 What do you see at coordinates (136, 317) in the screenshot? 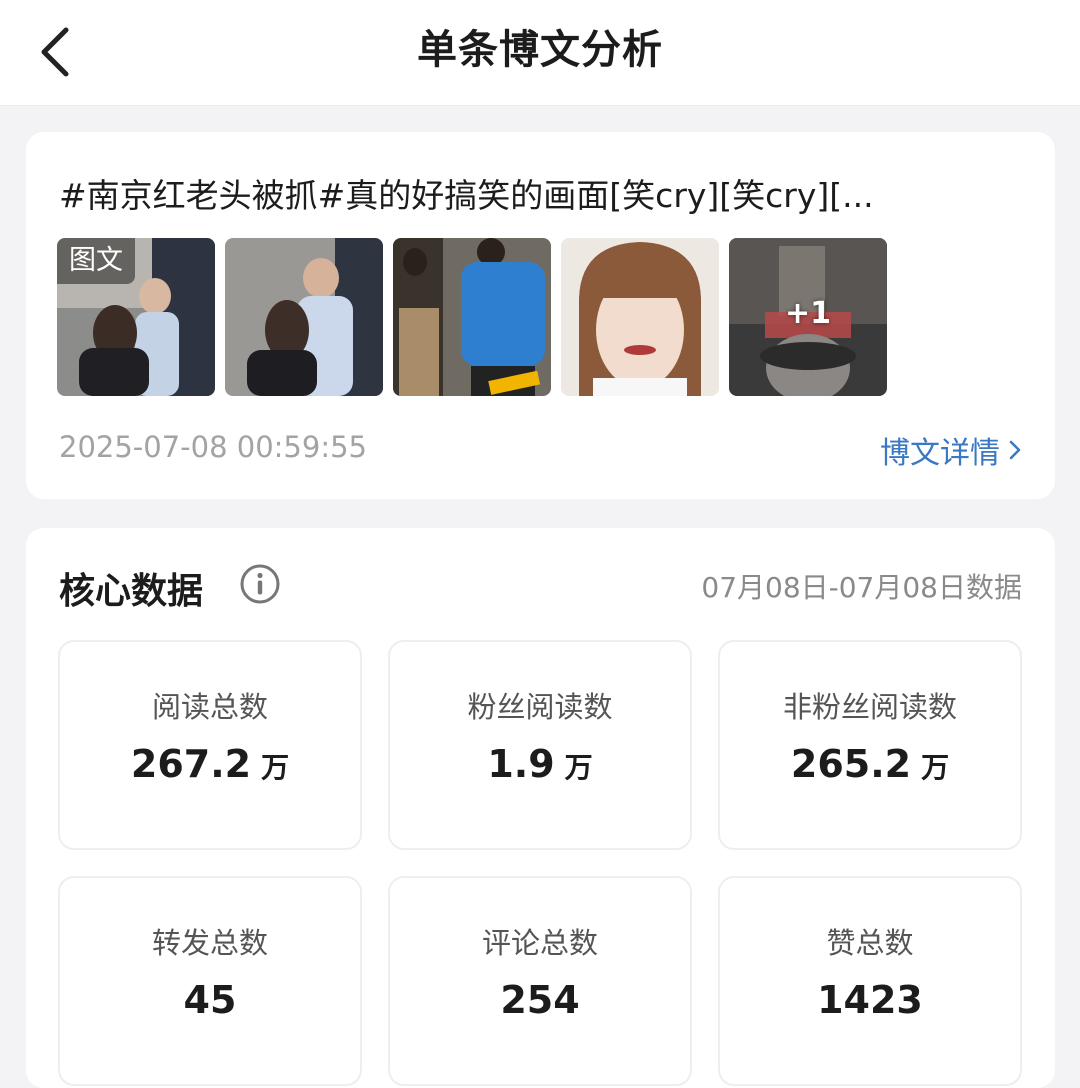
I see `post-thumbnail: 图文` at bounding box center [136, 317].